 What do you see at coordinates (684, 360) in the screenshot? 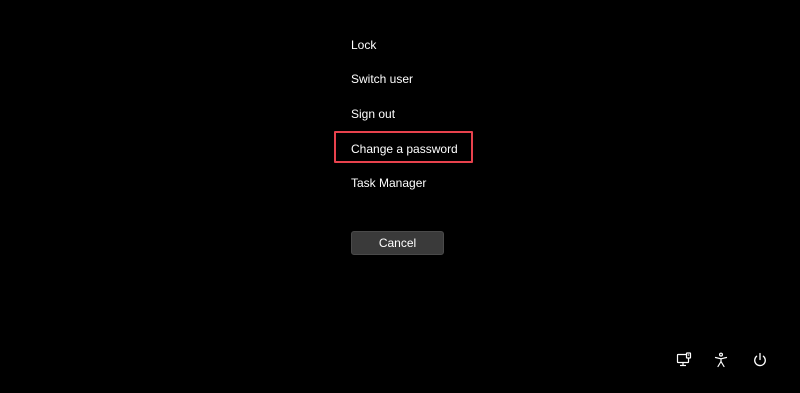
I see `network-icon` at bounding box center [684, 360].